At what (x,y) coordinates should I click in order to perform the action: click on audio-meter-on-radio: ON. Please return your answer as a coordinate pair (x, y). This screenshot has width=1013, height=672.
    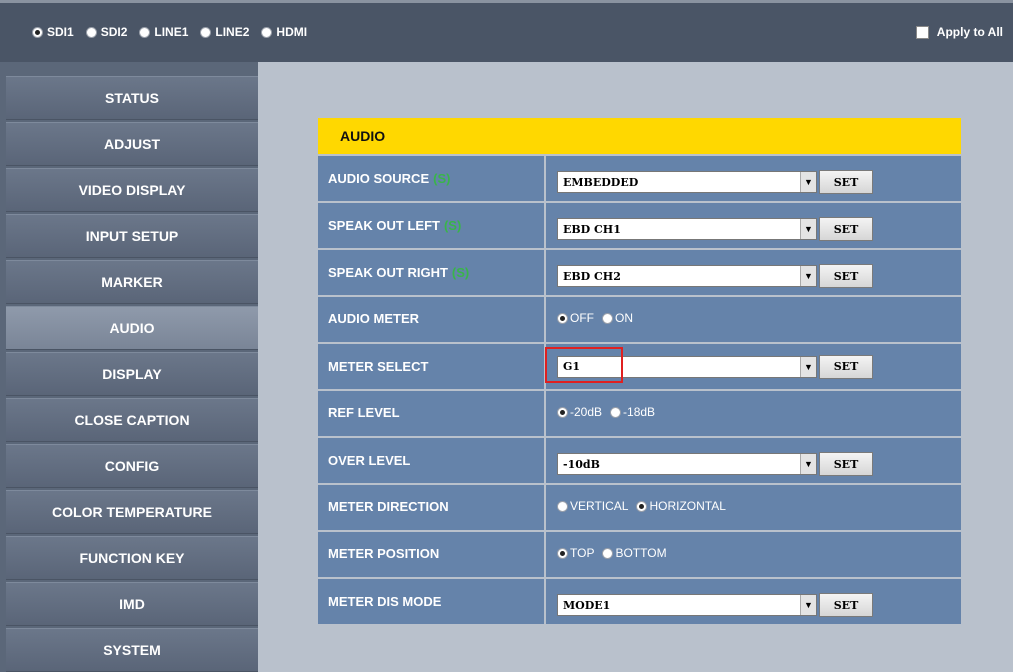
    Looking at the image, I should click on (617, 318).